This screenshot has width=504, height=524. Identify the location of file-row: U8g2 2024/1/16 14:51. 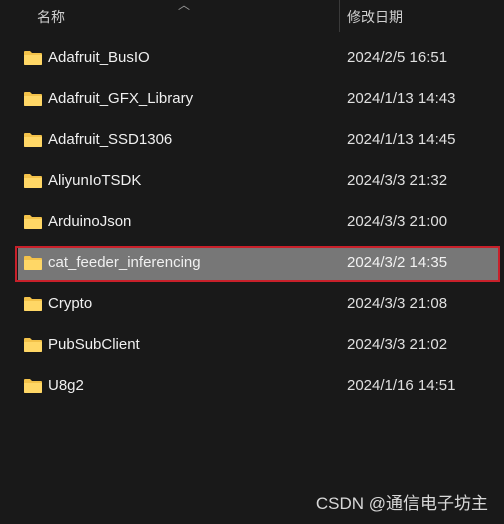
(259, 386).